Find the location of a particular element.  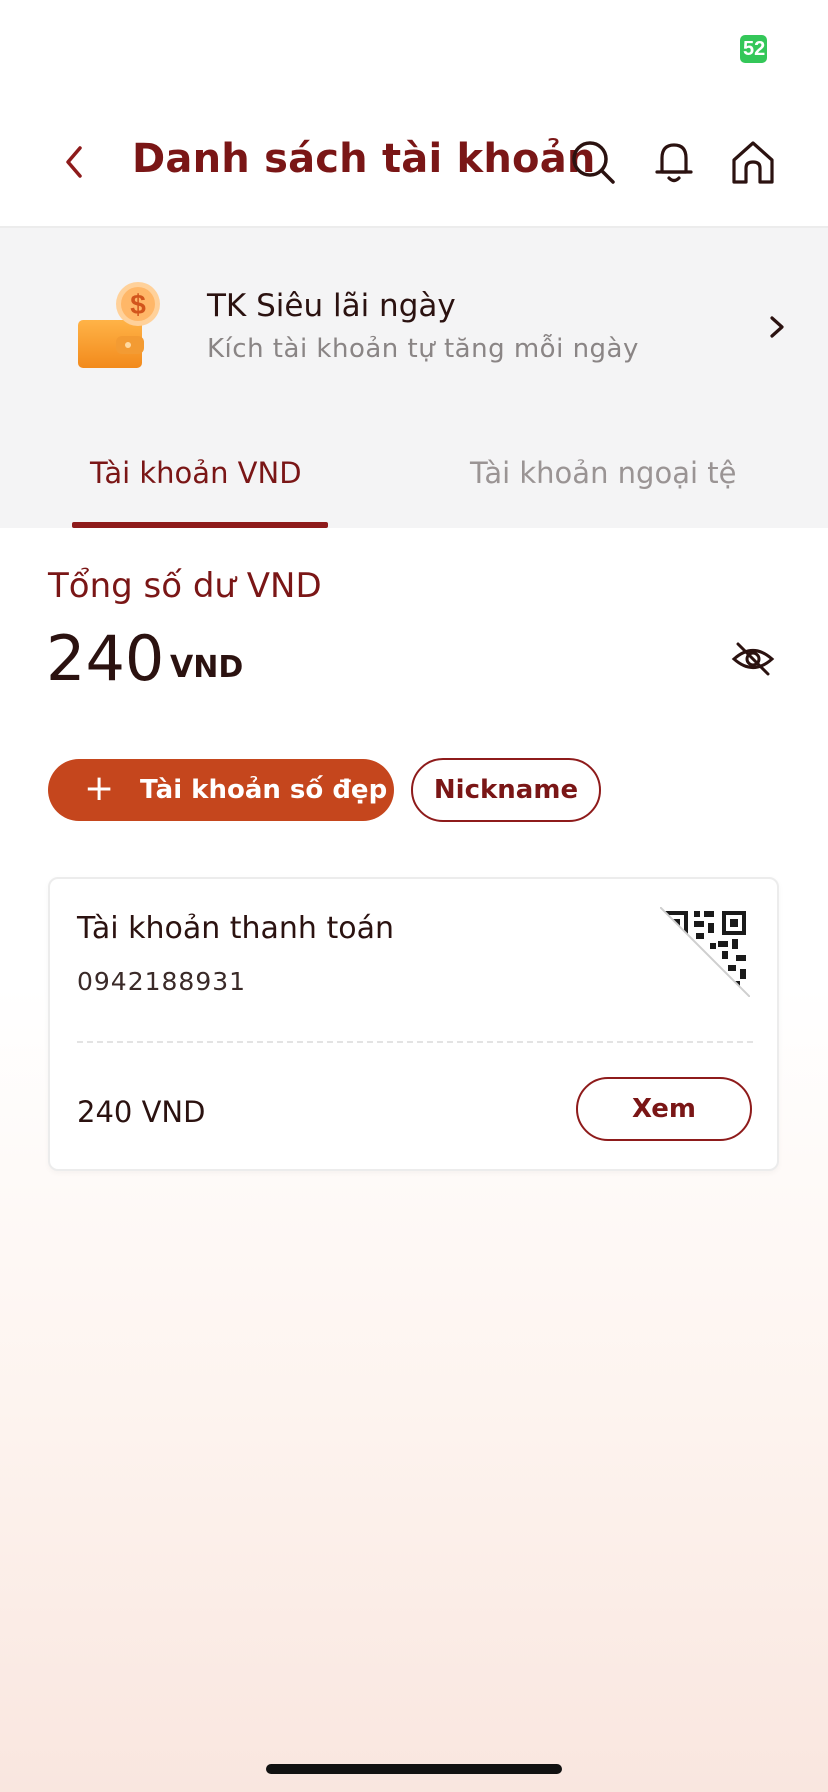

bell-icon is located at coordinates (674, 163).